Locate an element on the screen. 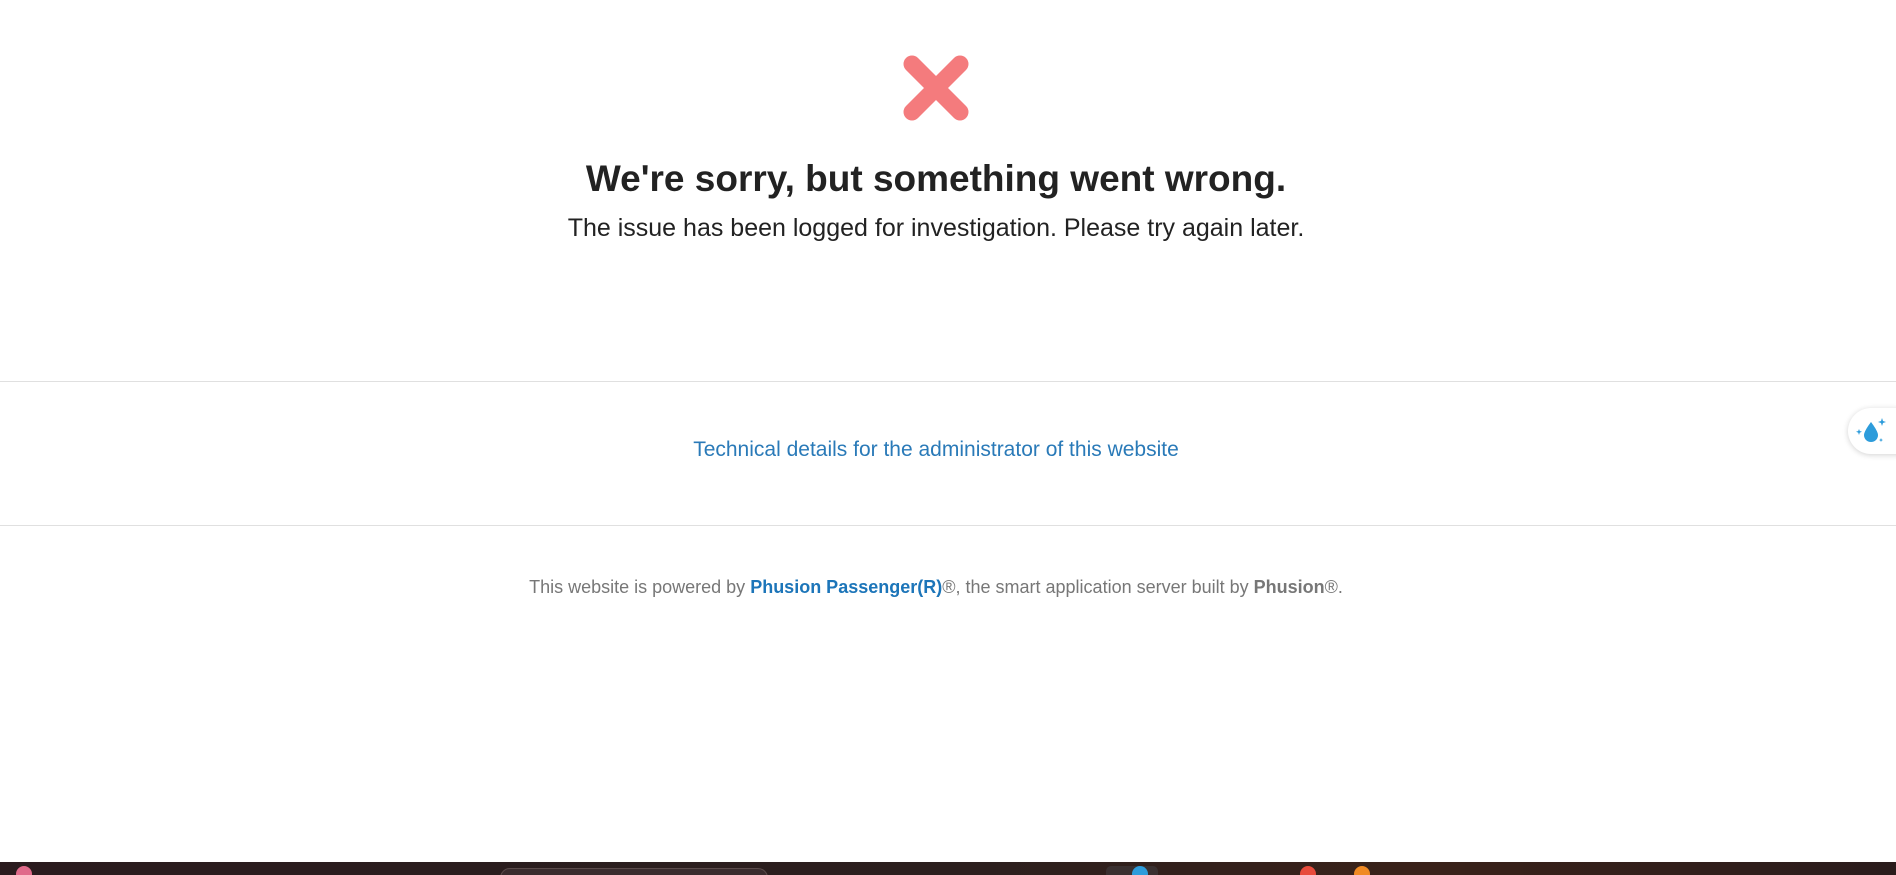 Image resolution: width=1896 pixels, height=875 pixels. os-taskbar is located at coordinates (948, 868).